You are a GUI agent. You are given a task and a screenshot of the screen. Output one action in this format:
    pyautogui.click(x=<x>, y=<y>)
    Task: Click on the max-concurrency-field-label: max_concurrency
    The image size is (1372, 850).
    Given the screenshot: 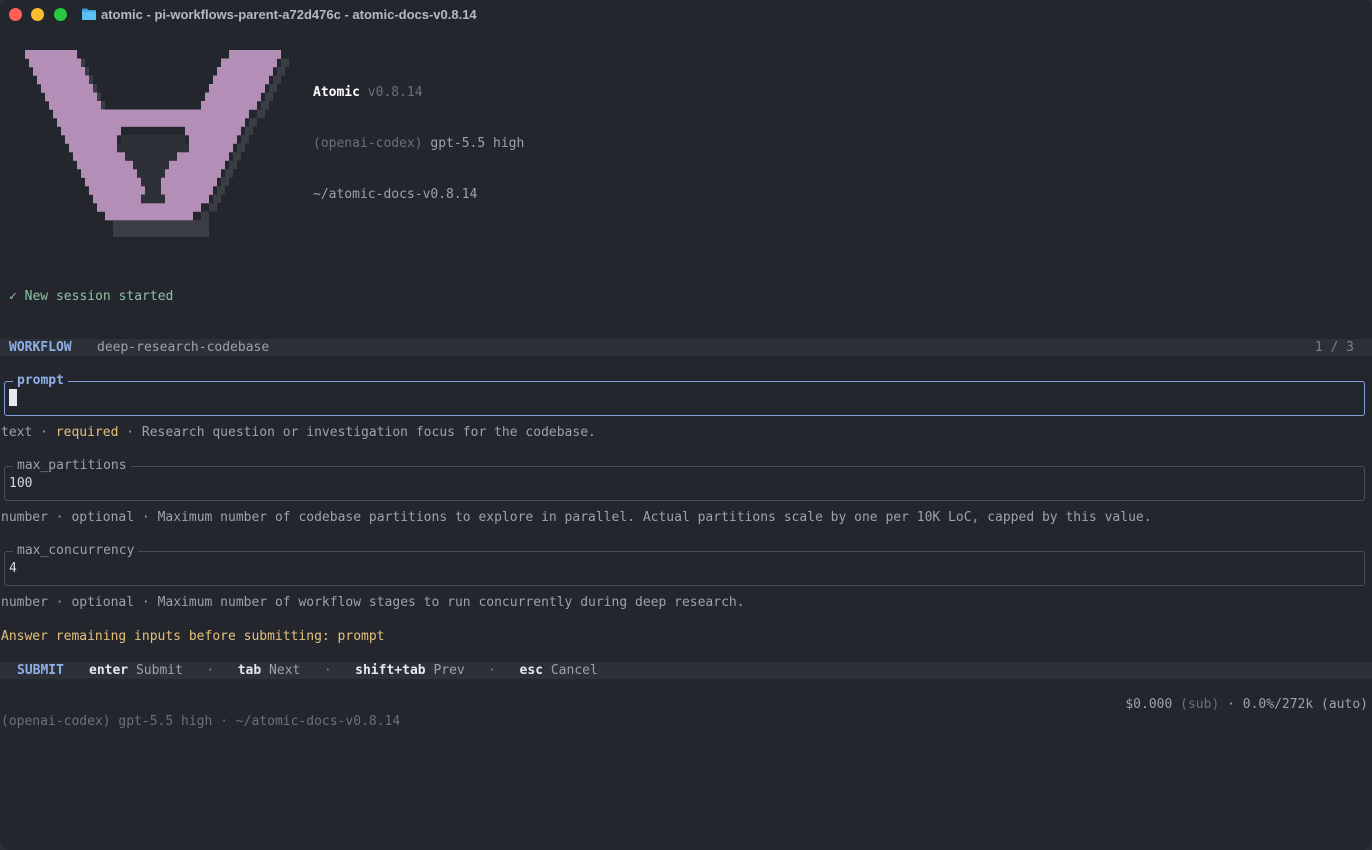 What is the action you would take?
    pyautogui.click(x=76, y=550)
    